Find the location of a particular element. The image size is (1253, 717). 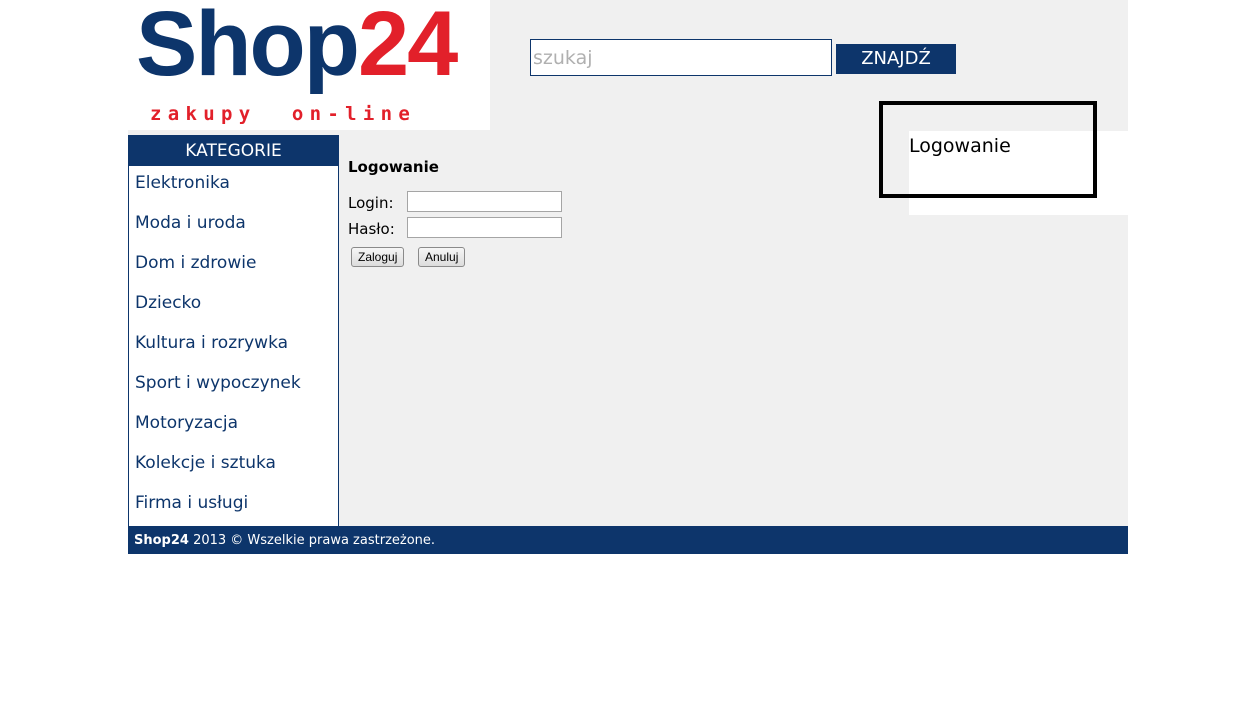

site-logo: Shop24 zakupy on-line is located at coordinates (309, 65).